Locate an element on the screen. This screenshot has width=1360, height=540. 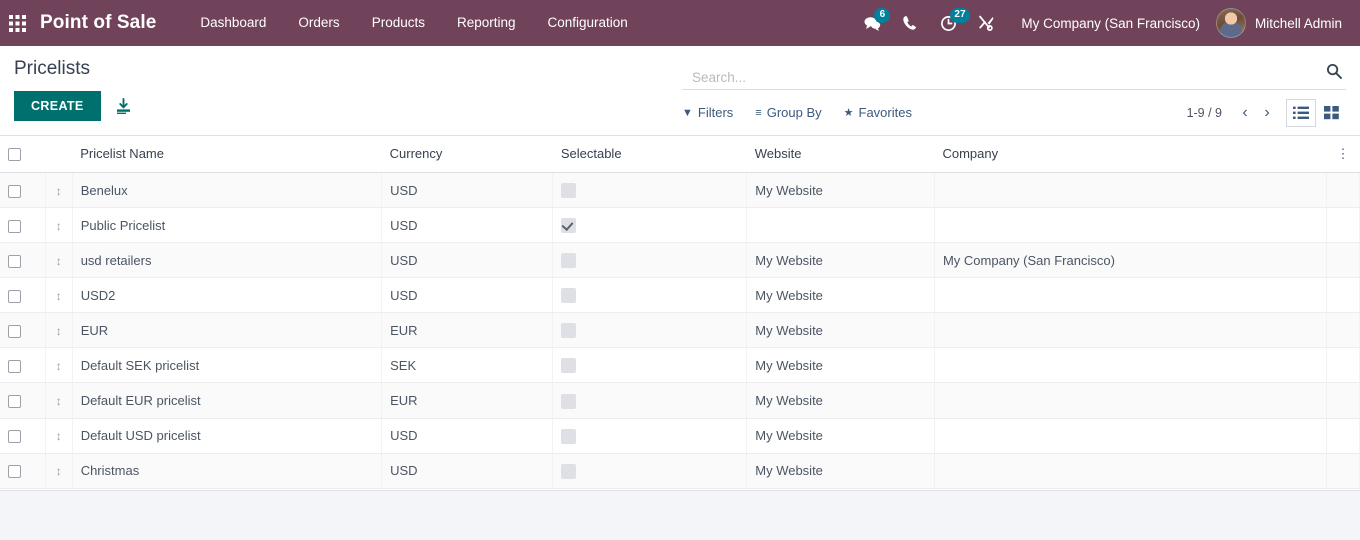
menu-item-orders: Orders is located at coordinates (318, 23).